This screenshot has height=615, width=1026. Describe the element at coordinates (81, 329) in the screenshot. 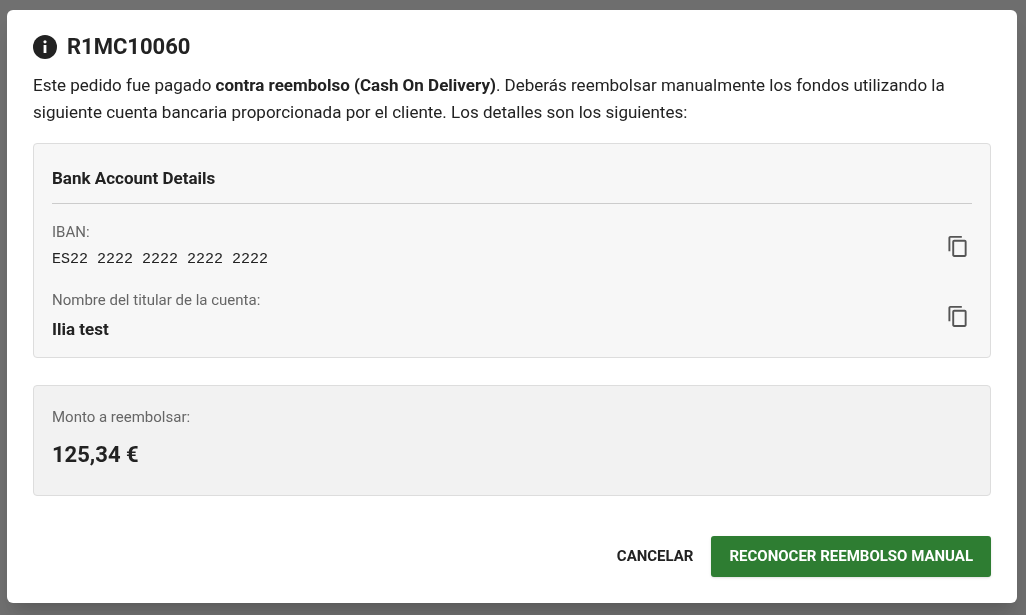

I see `field-value: Ilia test` at that location.